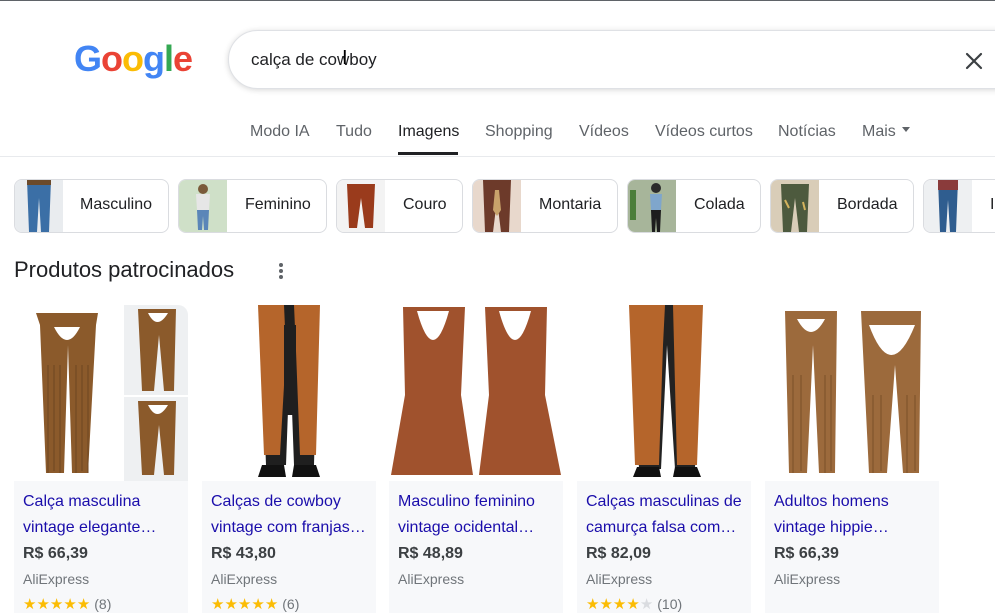 The height and width of the screenshot is (613, 995). I want to click on jeans-thumbnail, so click(39, 206).